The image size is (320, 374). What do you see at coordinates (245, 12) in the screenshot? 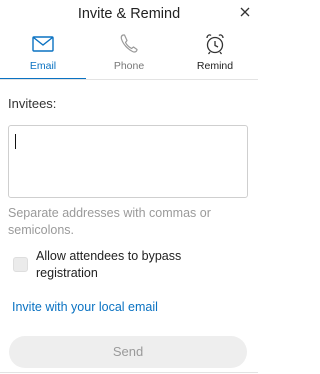
I see `close-icon` at bounding box center [245, 12].